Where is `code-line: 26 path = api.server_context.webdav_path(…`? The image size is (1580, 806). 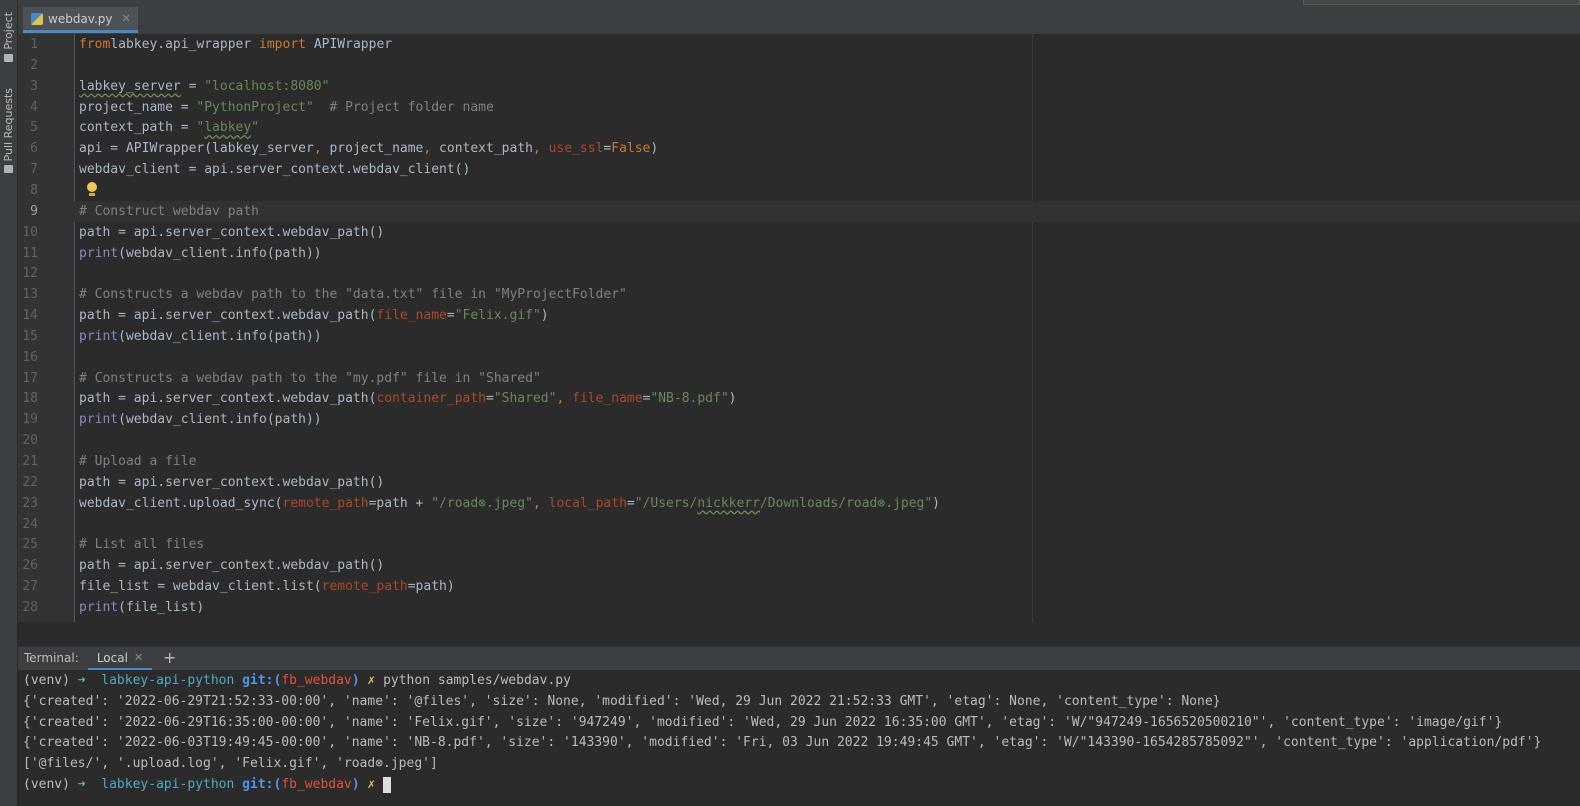 code-line: 26 path = api.server_context.webdav_path(… is located at coordinates (799, 565).